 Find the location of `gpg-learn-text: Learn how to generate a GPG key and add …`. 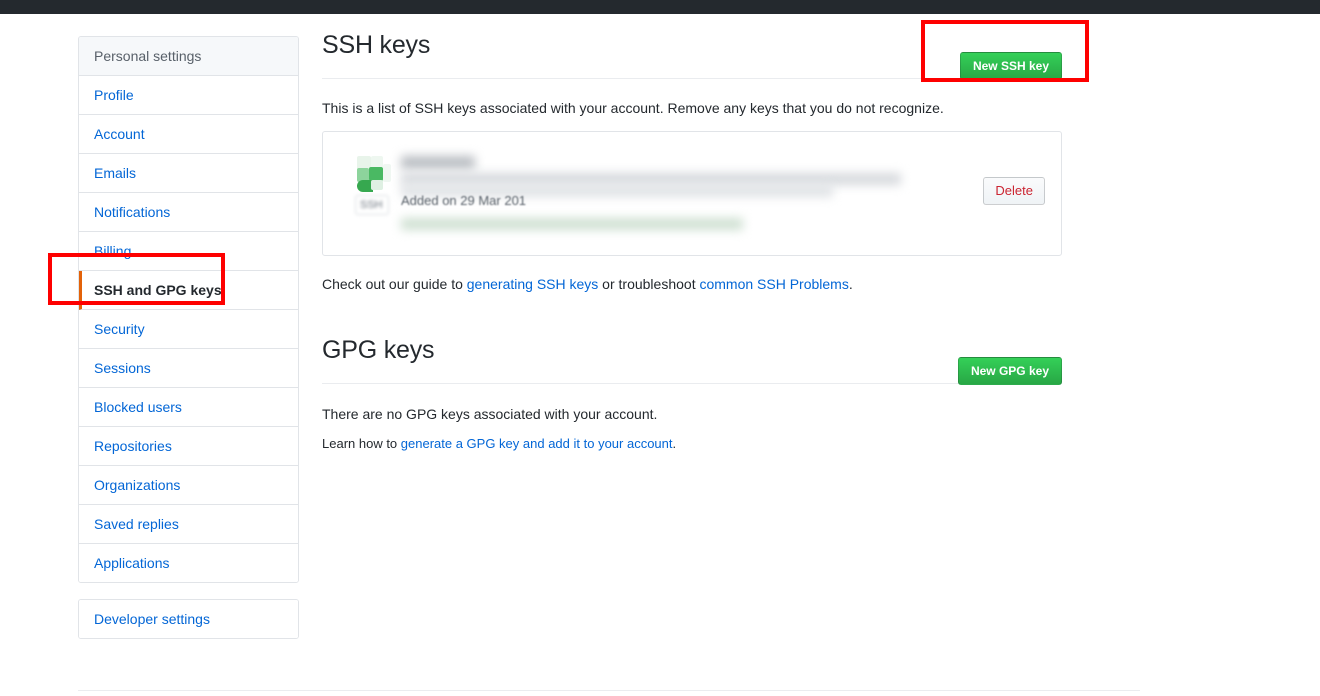

gpg-learn-text: Learn how to generate a GPG key and add … is located at coordinates (692, 444).